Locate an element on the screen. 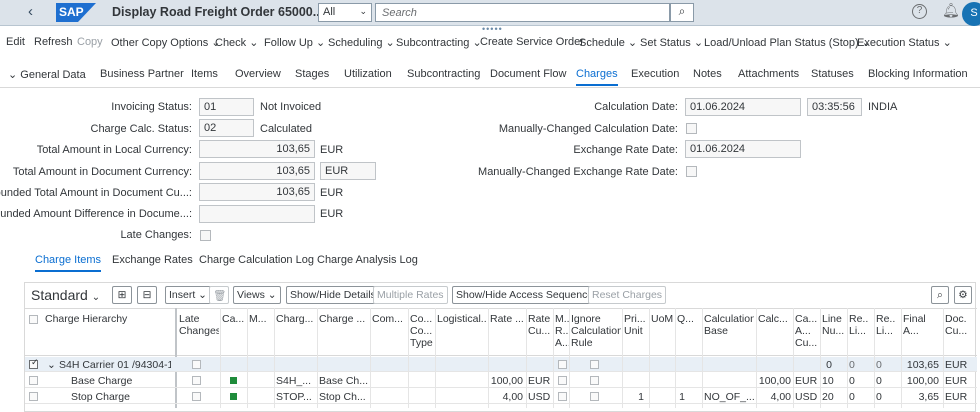 The image size is (980, 412). bell-icon: 🔔︎ is located at coordinates (951, 10).